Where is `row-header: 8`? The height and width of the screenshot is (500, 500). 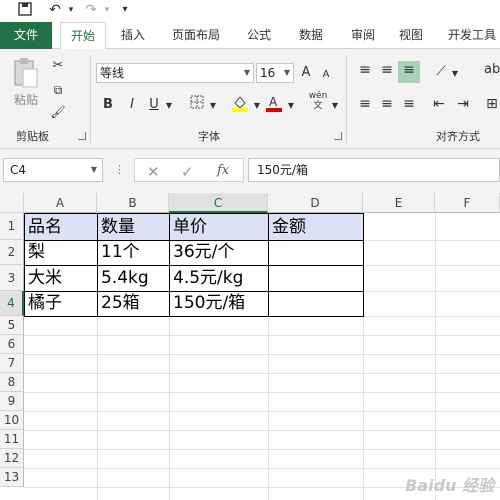
row-header: 8 is located at coordinates (12, 382).